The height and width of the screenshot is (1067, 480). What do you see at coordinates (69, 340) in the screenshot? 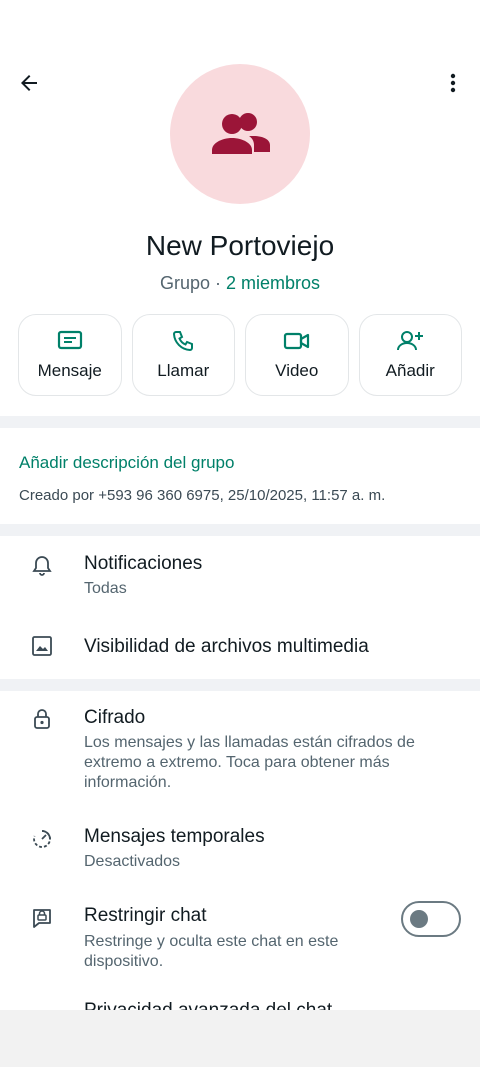
I see `message-icon` at bounding box center [69, 340].